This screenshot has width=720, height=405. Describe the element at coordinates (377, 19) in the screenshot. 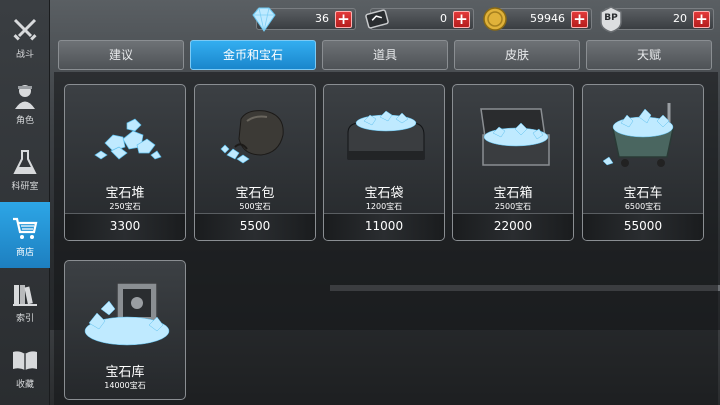

I see `card-icon` at that location.